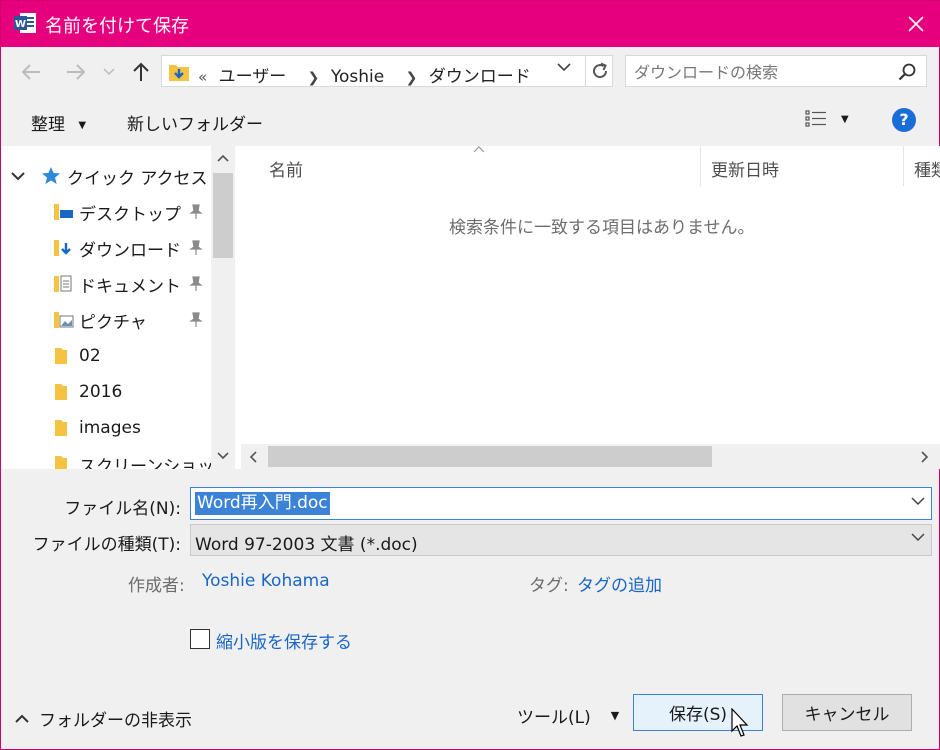 The height and width of the screenshot is (750, 940). Describe the element at coordinates (740, 722) in the screenshot. I see `mouse-cursor-icon` at that location.